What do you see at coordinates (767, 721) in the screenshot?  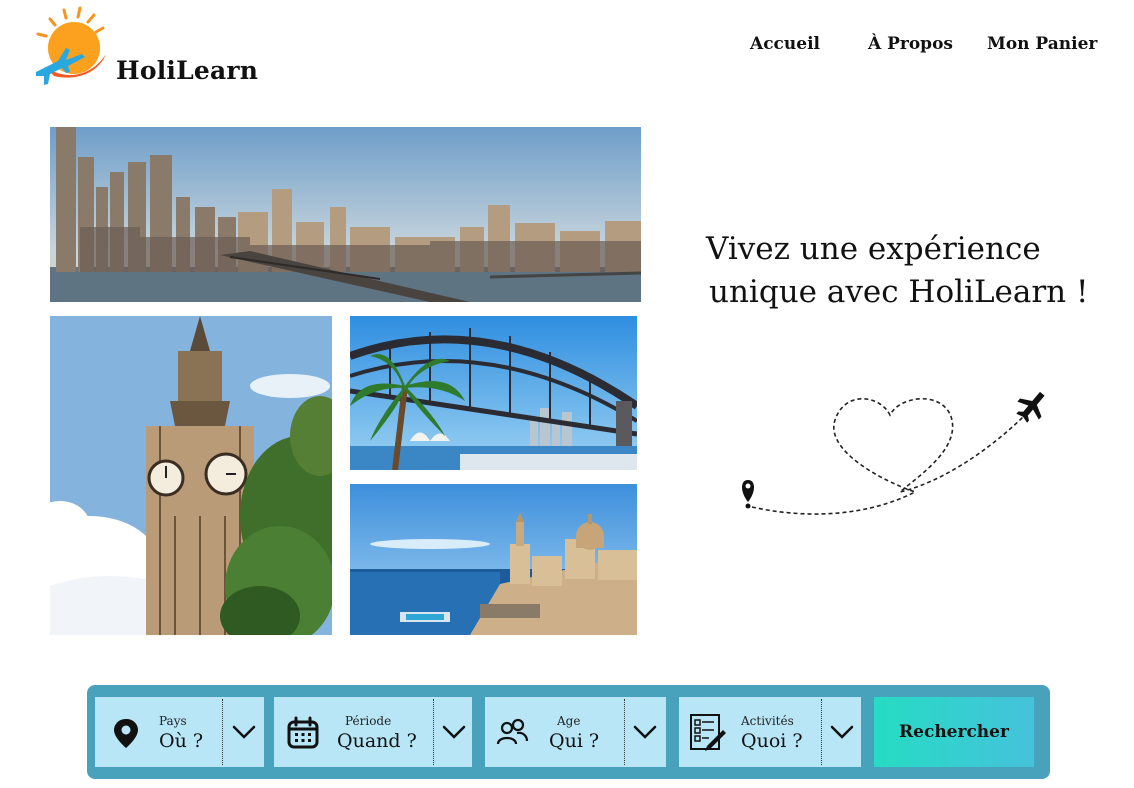 I see `activity-label: Activités` at bounding box center [767, 721].